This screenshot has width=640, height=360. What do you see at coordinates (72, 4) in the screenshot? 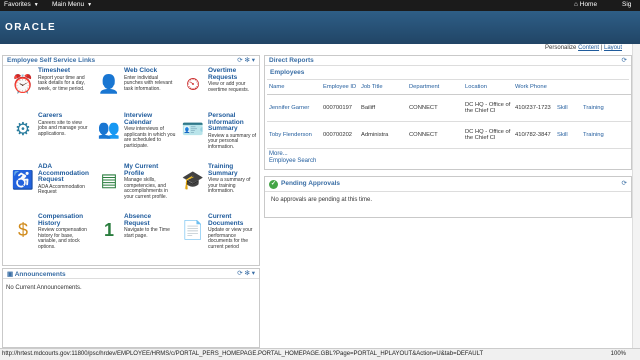
I see `main-menu: Main Menu ▼` at bounding box center [72, 4].